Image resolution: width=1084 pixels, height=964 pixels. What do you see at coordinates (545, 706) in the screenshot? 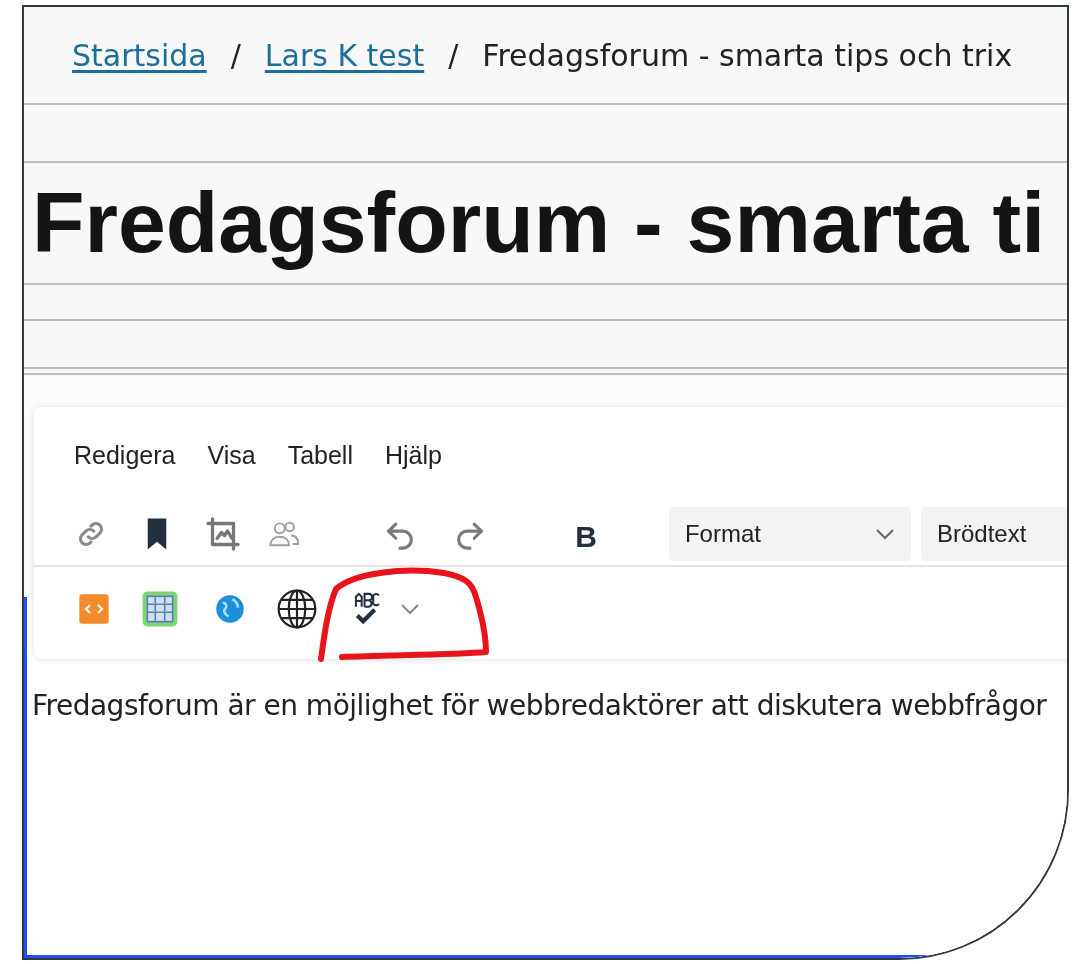
I see `body-text: Fredagsforum är en möjlighet för webbredaktörer att diskutera webbfrågor` at bounding box center [545, 706].